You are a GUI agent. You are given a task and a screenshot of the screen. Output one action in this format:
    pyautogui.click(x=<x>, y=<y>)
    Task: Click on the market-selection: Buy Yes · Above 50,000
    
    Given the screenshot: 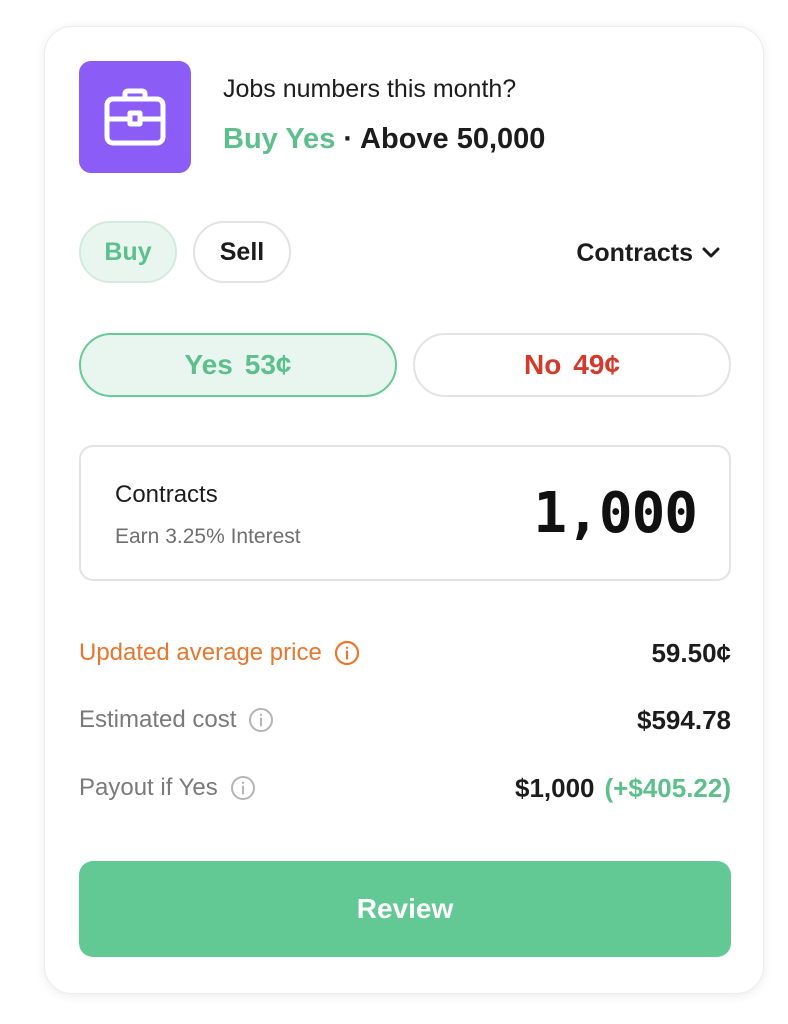 What is the action you would take?
    pyautogui.click(x=384, y=139)
    